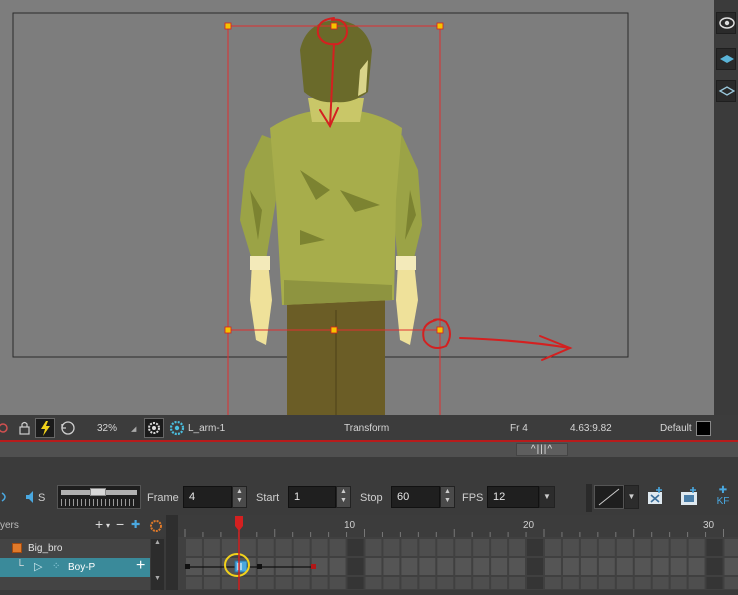  What do you see at coordinates (447, 497) in the screenshot?
I see `stop-stepper: ▲▼` at bounding box center [447, 497].